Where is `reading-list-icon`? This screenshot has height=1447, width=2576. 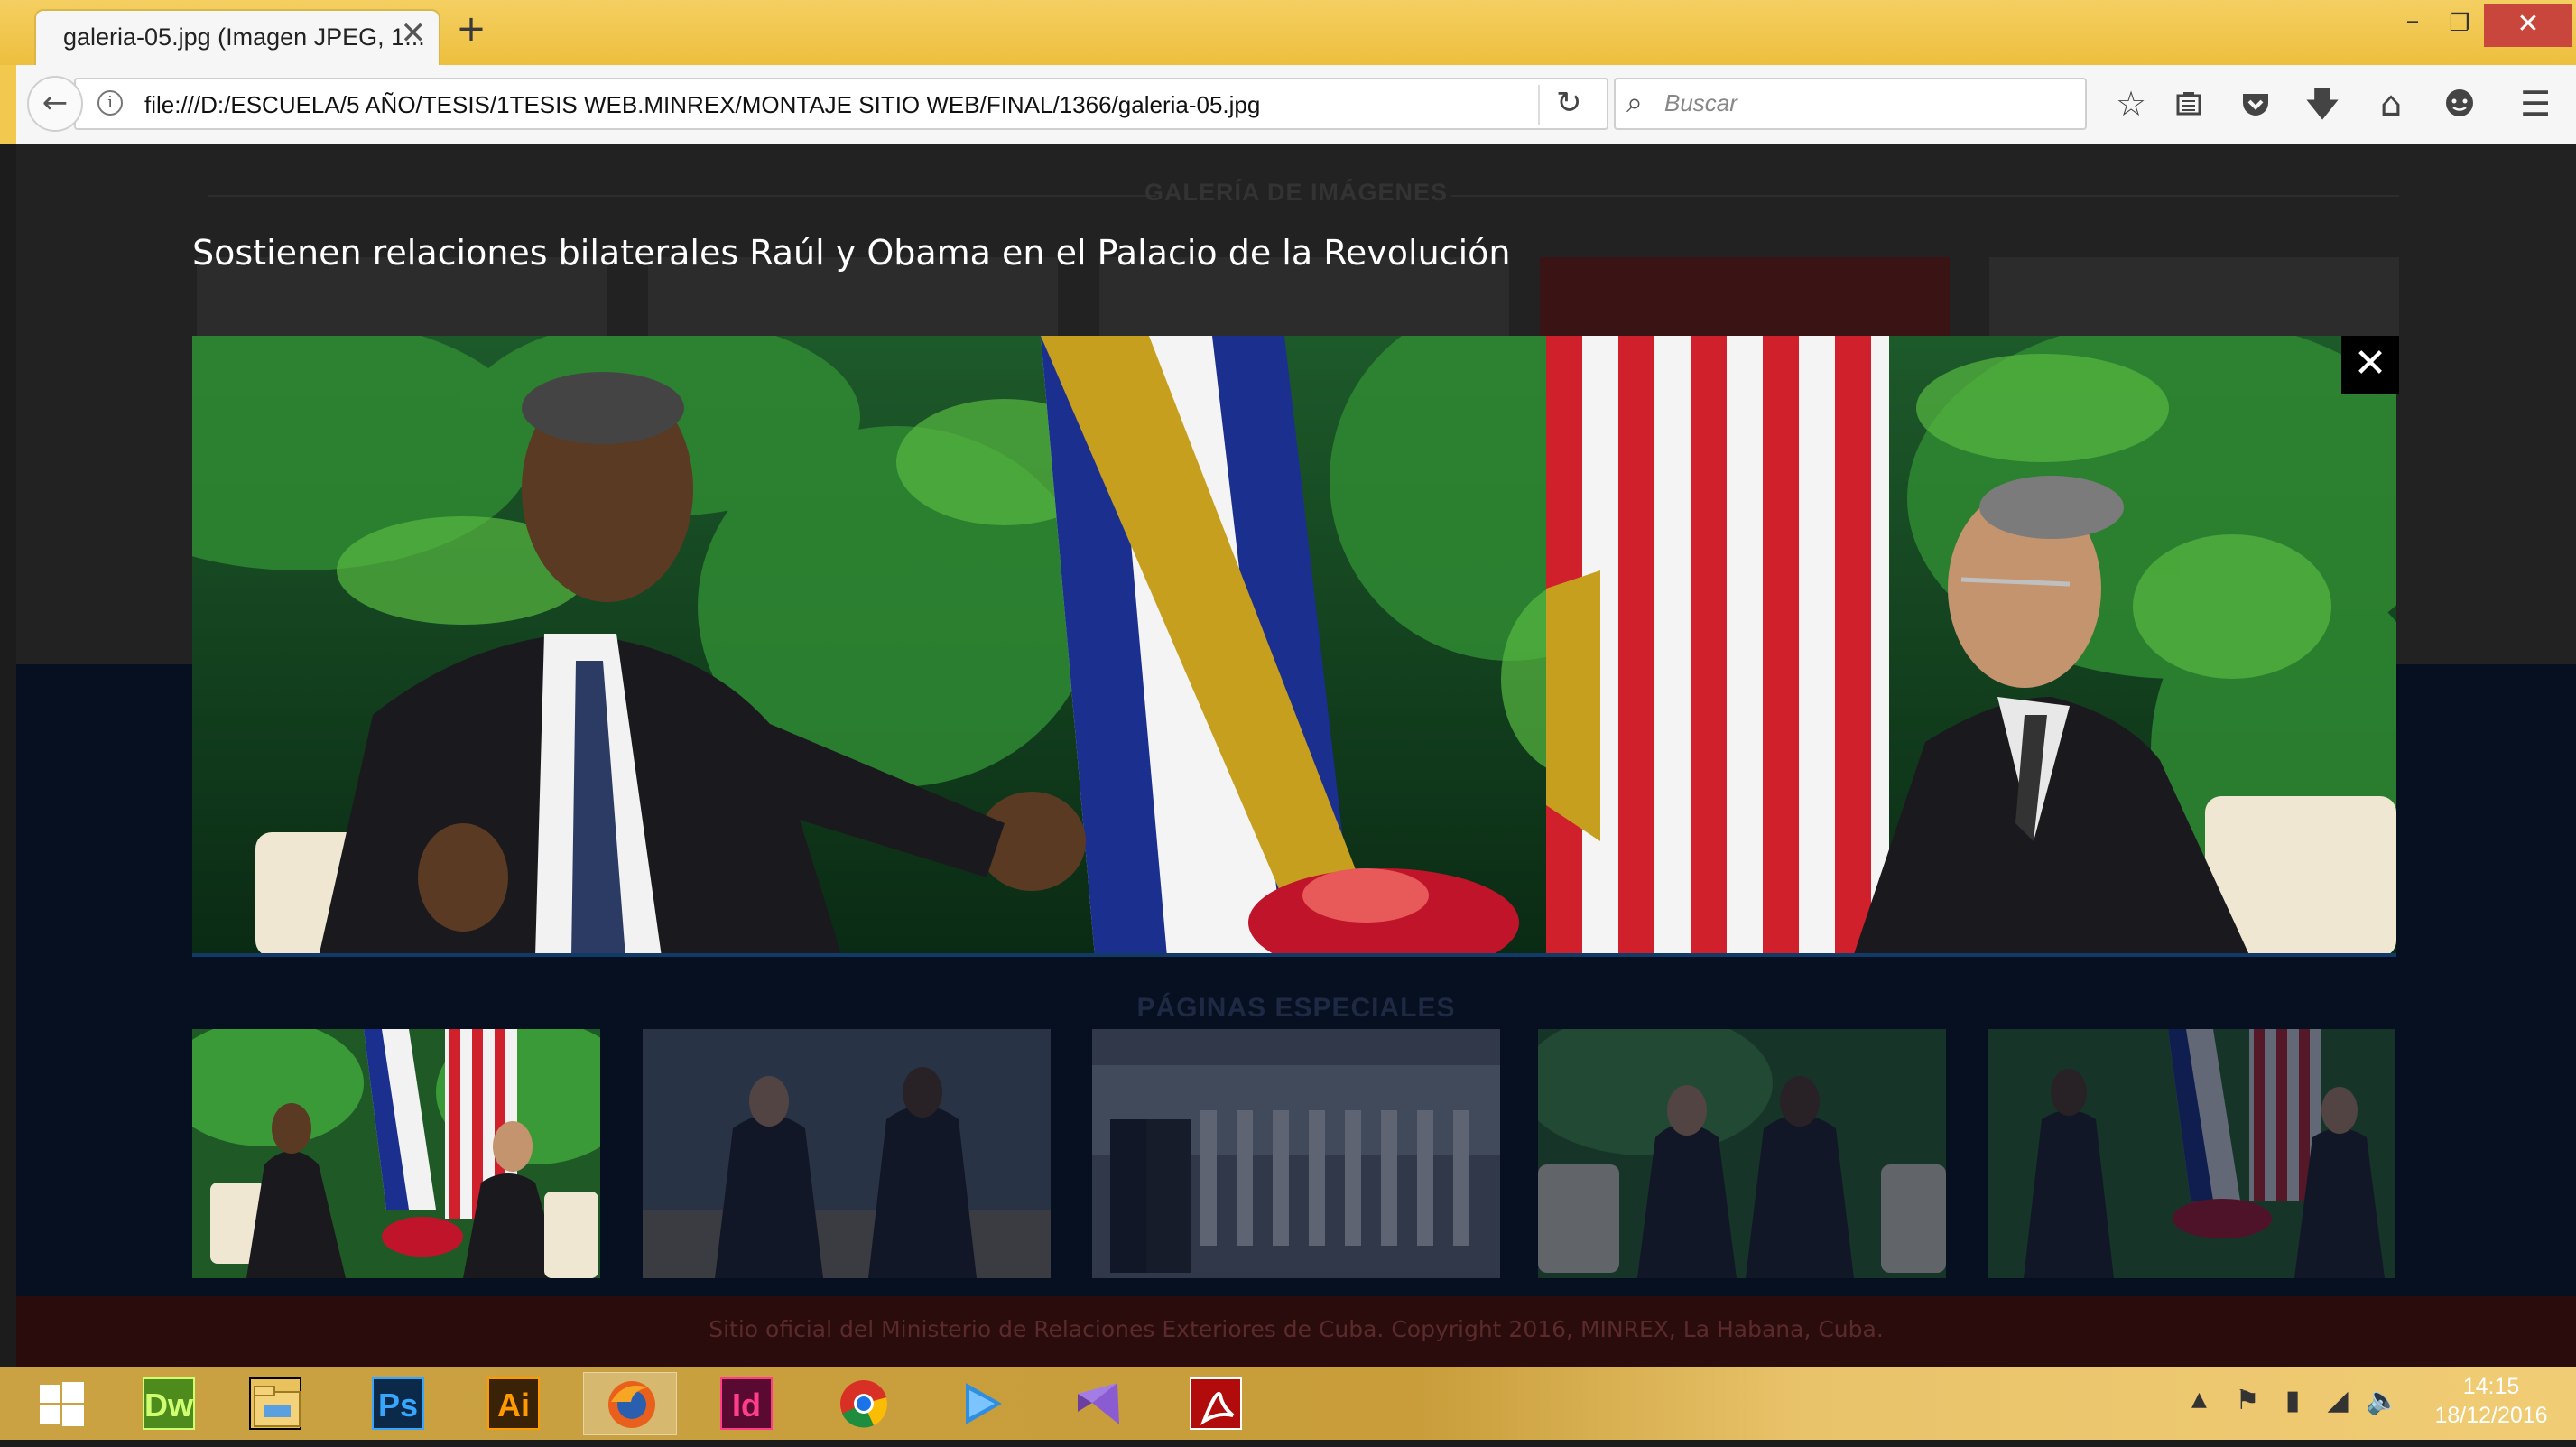 reading-list-icon is located at coordinates (2188, 104).